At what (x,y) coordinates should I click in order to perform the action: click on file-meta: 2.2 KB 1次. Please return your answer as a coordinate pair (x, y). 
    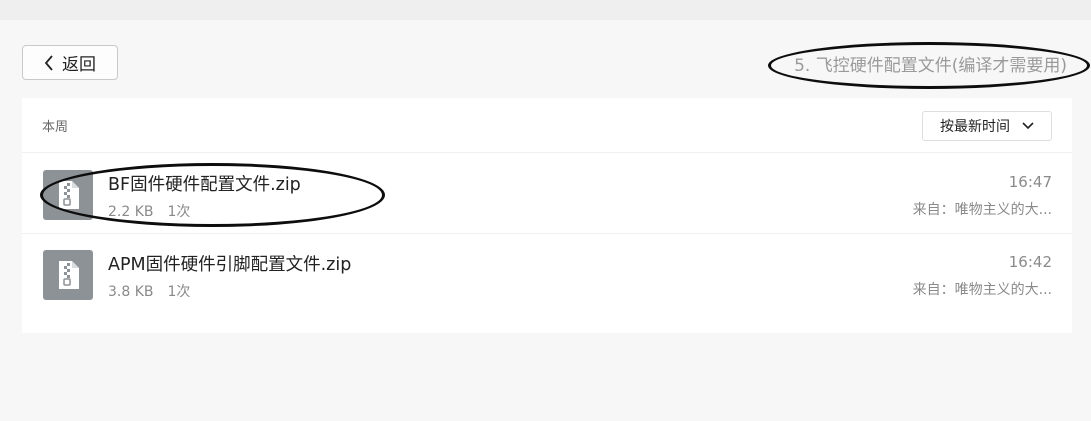
    Looking at the image, I should click on (149, 211).